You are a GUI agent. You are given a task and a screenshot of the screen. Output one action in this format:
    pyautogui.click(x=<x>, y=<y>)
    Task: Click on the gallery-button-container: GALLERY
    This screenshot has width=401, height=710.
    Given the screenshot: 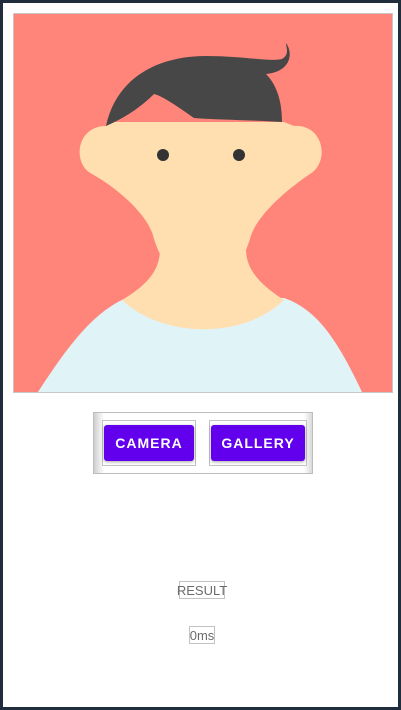 What is the action you would take?
    pyautogui.click(x=258, y=443)
    